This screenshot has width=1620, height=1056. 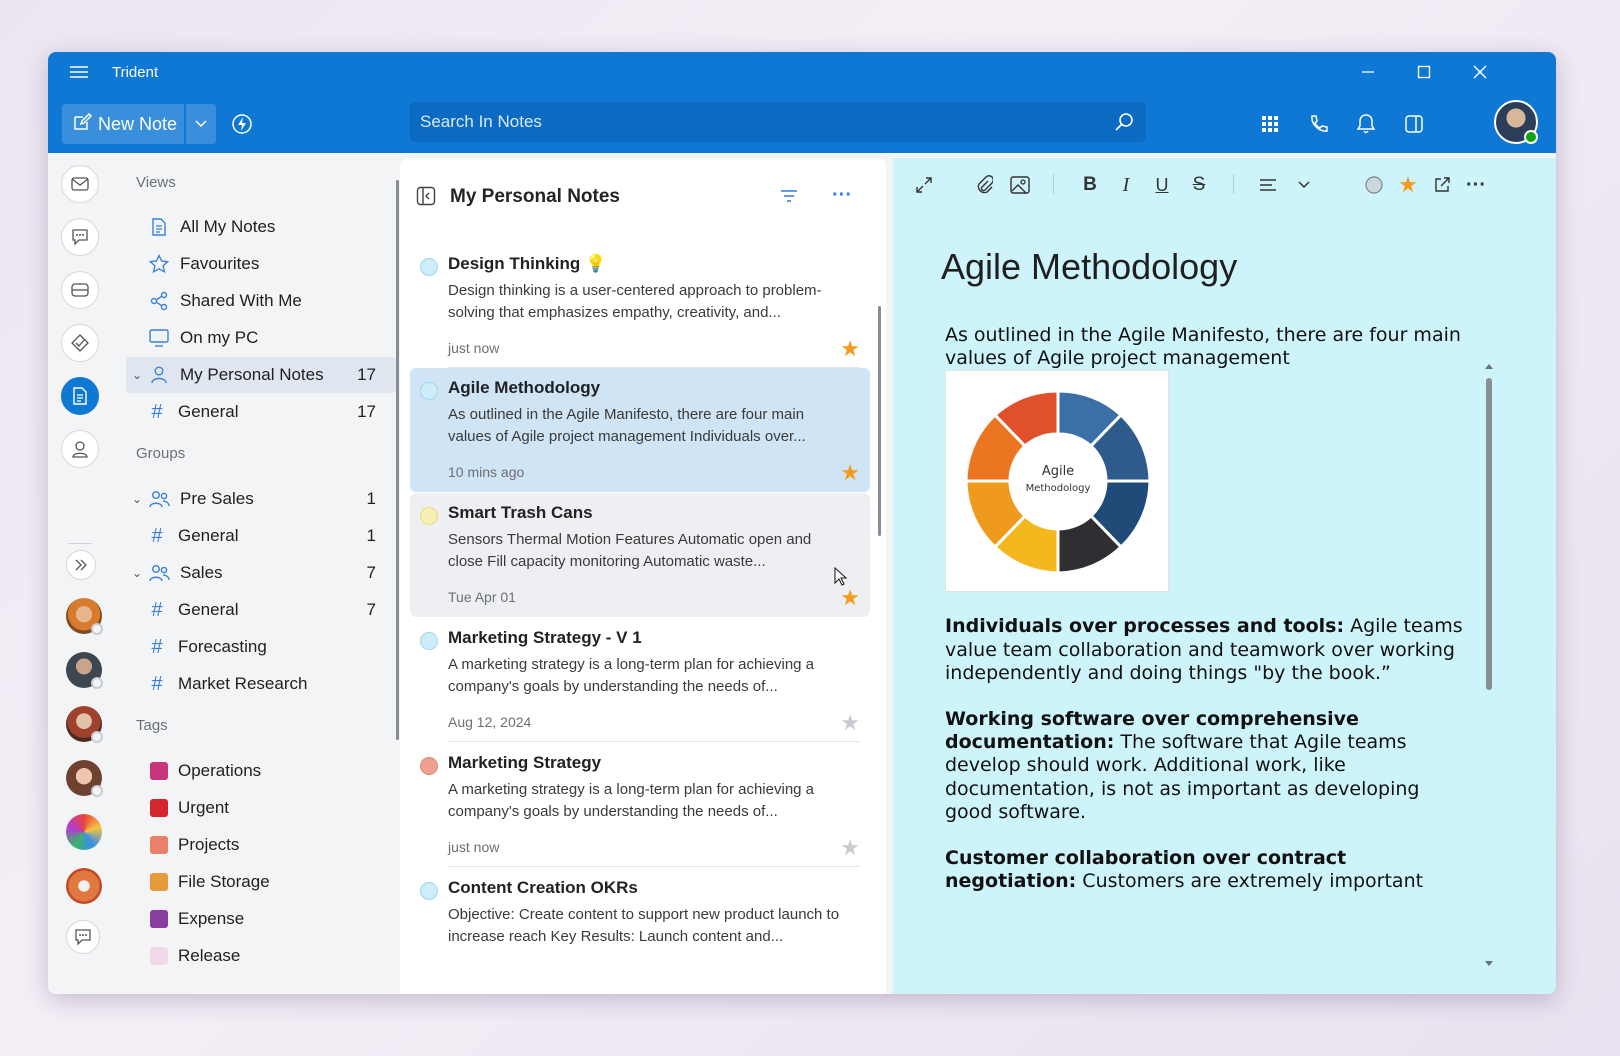 I want to click on nav-all-my-notes: All My Notes, so click(x=261, y=227).